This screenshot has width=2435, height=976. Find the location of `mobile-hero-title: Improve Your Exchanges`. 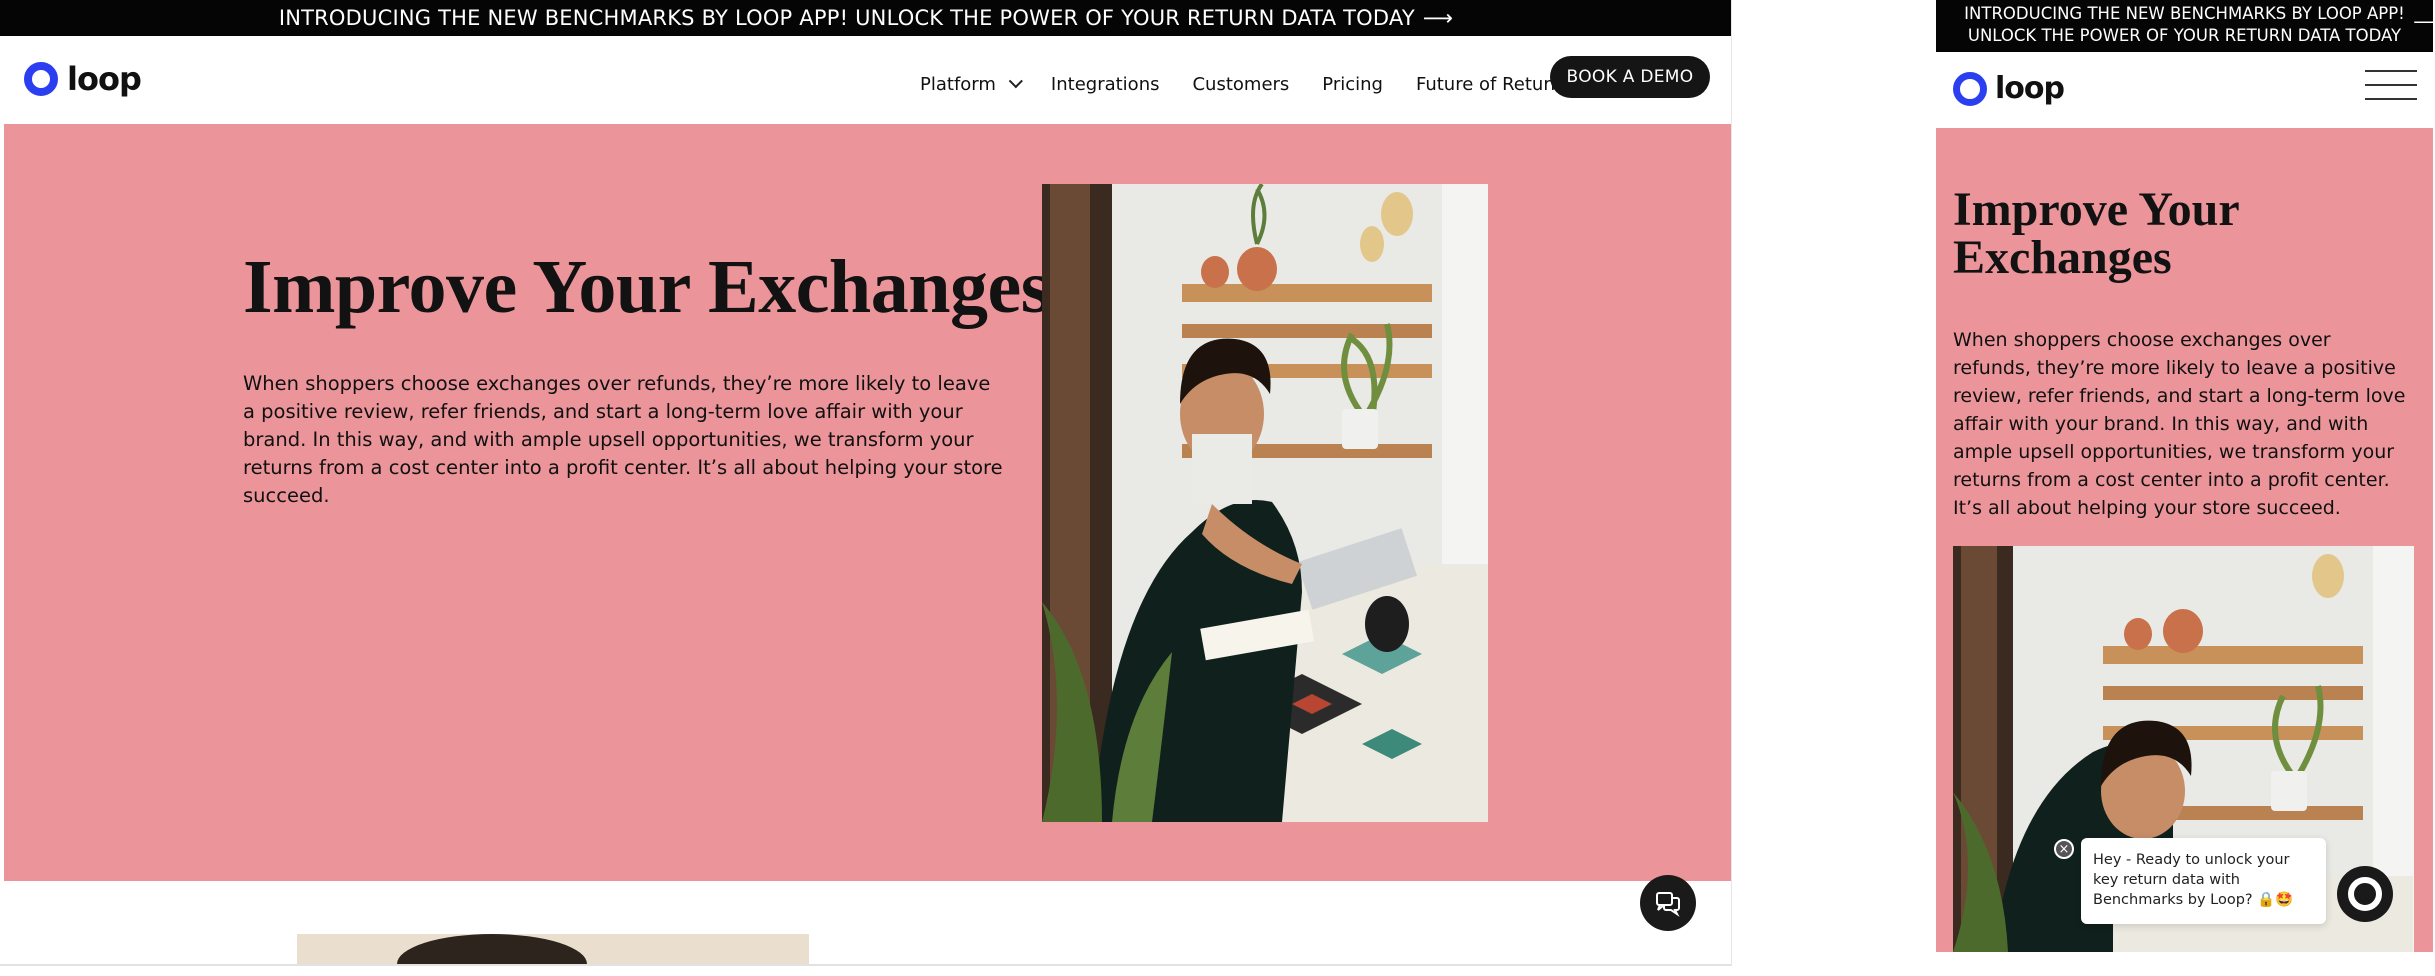

mobile-hero-title: Improve Your Exchanges is located at coordinates (2096, 233).